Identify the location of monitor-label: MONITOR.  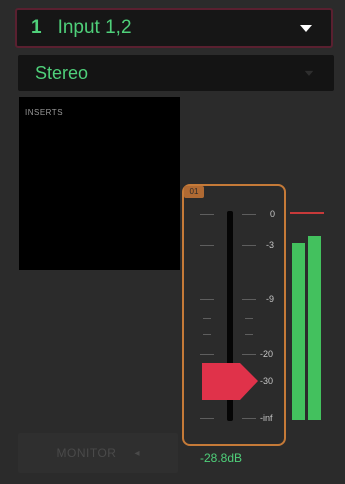
(86, 453).